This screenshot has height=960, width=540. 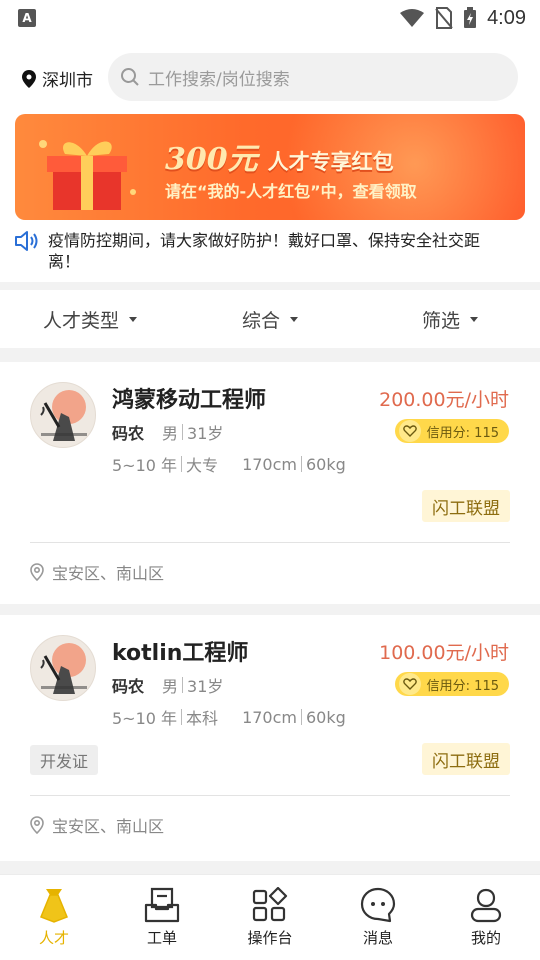 I want to click on filter-label: 综合, so click(x=260, y=320).